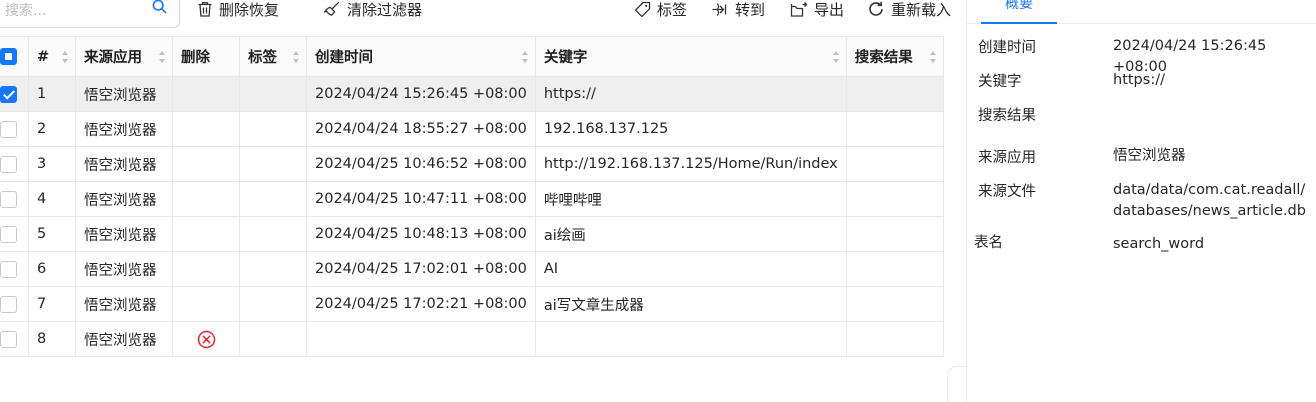  What do you see at coordinates (421, 269) in the screenshot?
I see `row-created-time: 2024/04/25 17:02:01 +08:00` at bounding box center [421, 269].